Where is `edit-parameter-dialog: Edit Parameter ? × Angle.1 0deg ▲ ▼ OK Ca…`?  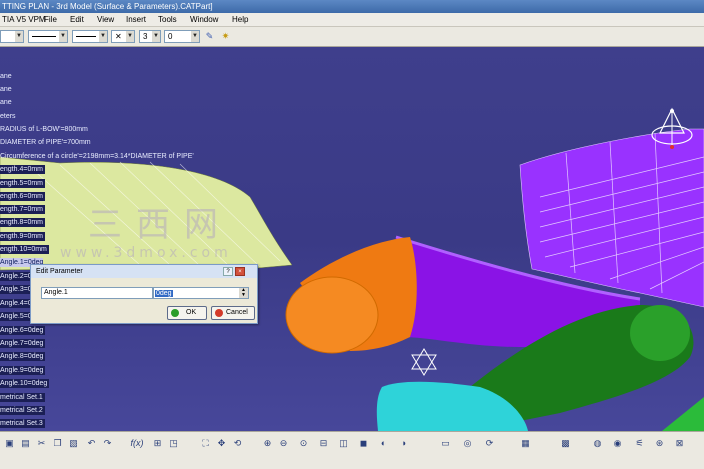 edit-parameter-dialog: Edit Parameter ? × Angle.1 0deg ▲ ▼ OK Ca… is located at coordinates (144, 294).